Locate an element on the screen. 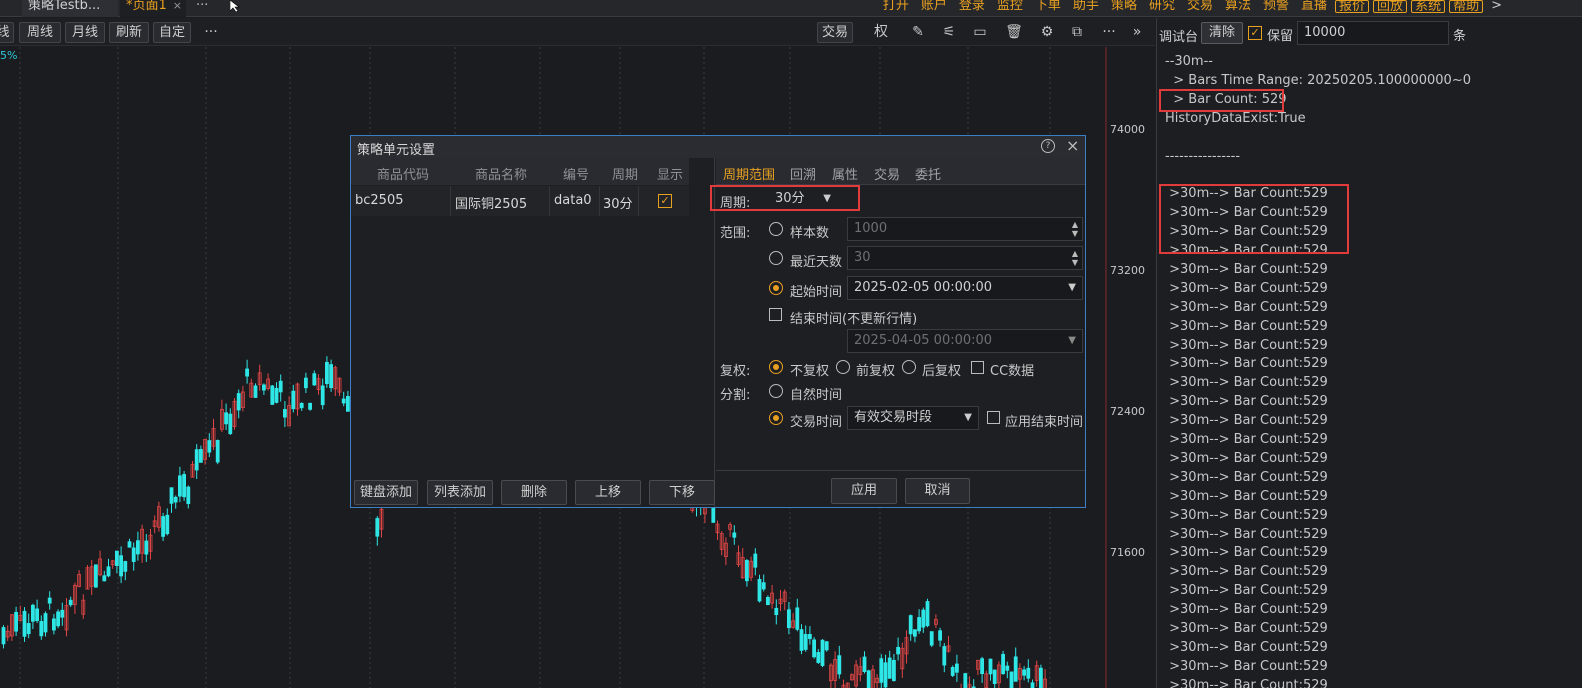 This screenshot has height=688, width=1582. top-menu-item: 打开 is located at coordinates (896, 8).